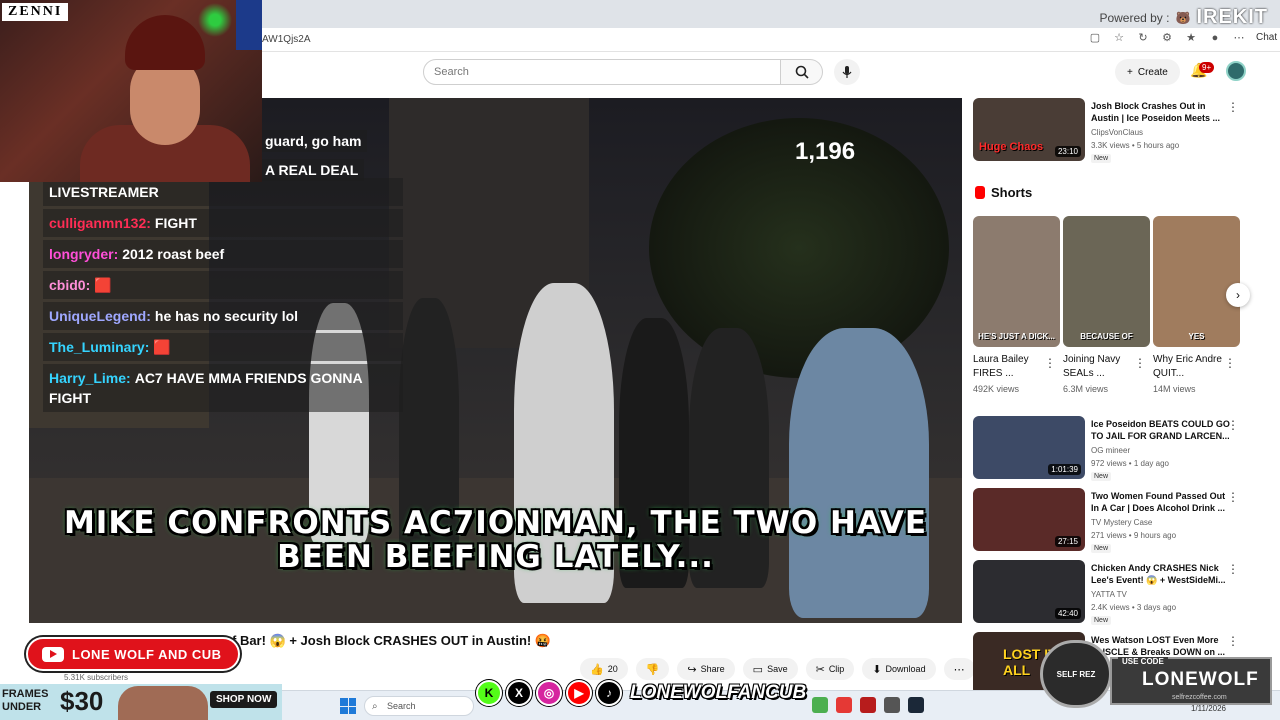 This screenshot has height=720, width=1280. What do you see at coordinates (844, 705) in the screenshot?
I see `youtube-app-icon` at bounding box center [844, 705].